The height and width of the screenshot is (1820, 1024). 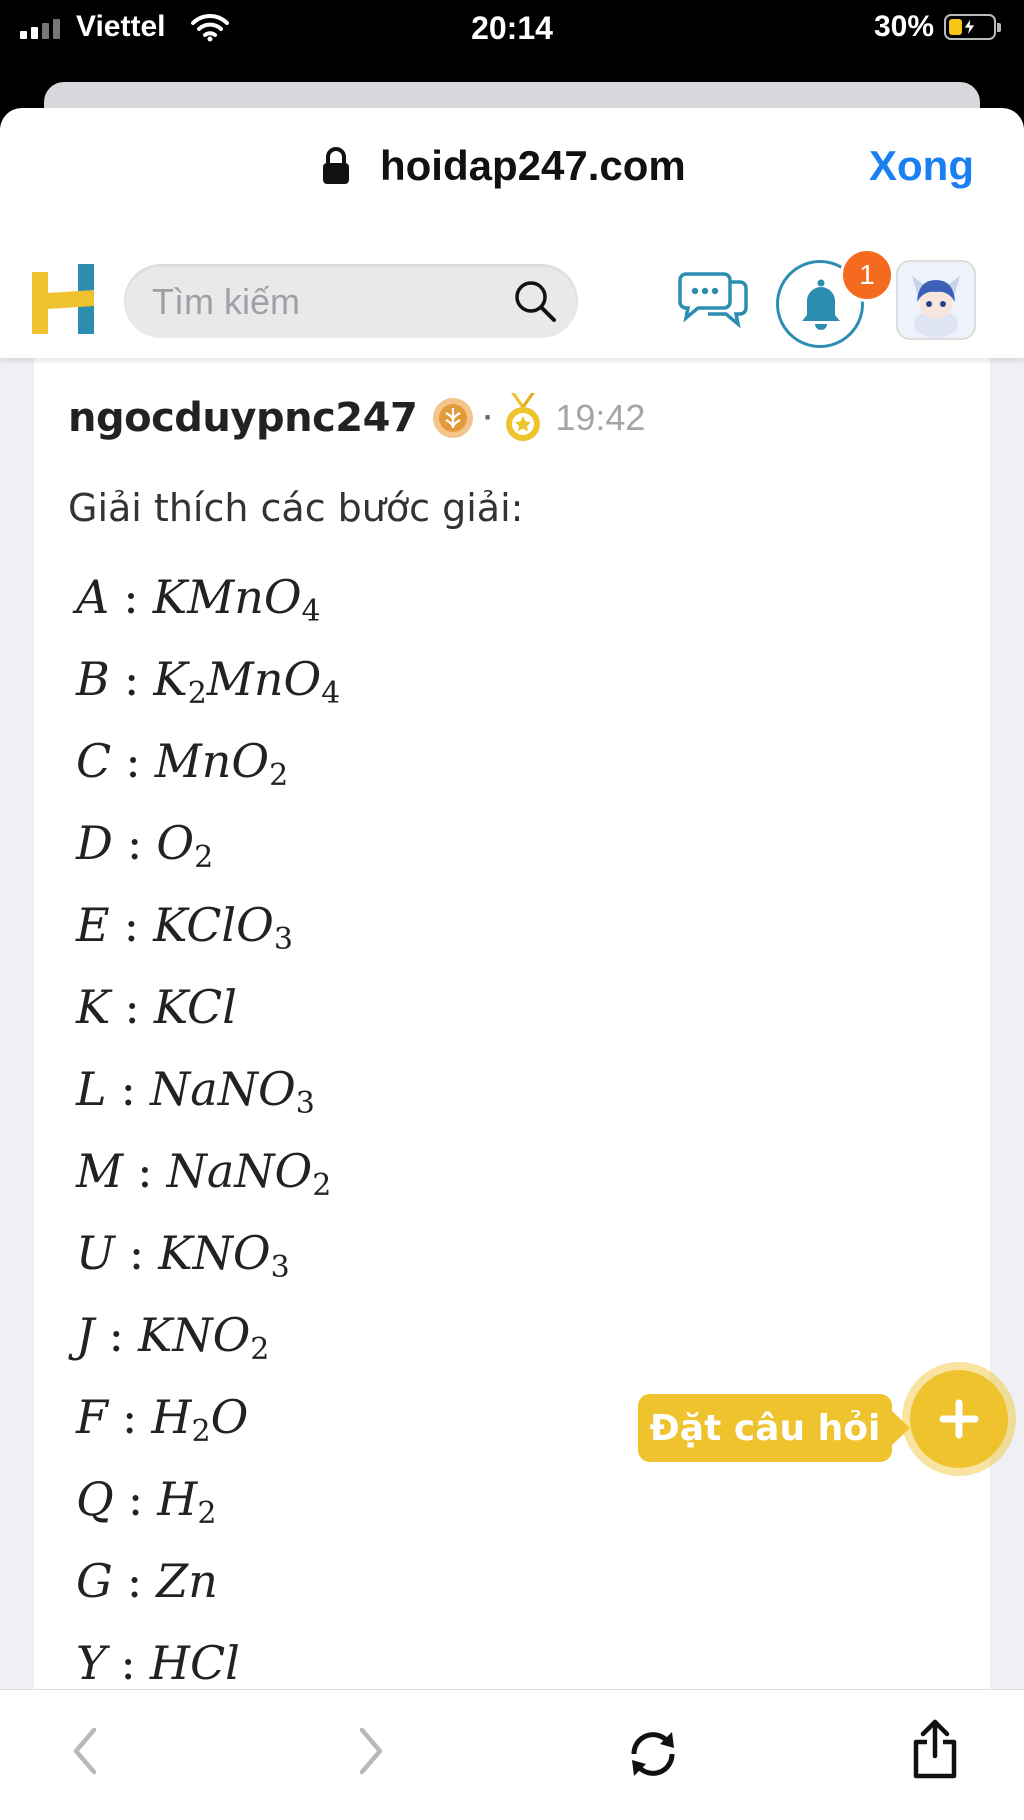 I want to click on formula-row: M: NaNO2, so click(x=204, y=1173).